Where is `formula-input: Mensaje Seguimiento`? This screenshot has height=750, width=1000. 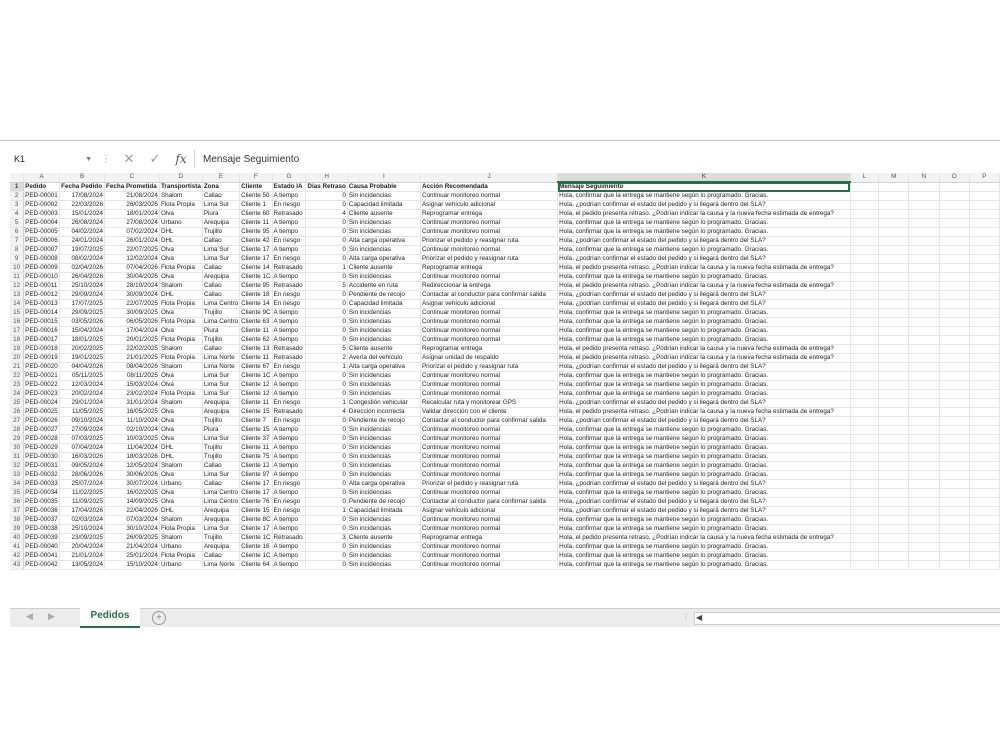 formula-input: Mensaje Seguimiento is located at coordinates (597, 159).